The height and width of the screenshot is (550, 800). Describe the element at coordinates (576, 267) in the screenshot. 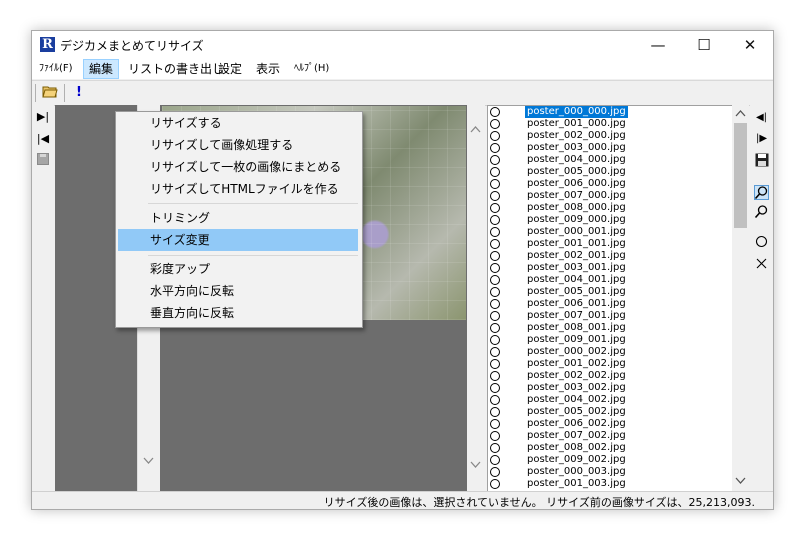

I see `file-name: poster_003_001.jpg` at that location.